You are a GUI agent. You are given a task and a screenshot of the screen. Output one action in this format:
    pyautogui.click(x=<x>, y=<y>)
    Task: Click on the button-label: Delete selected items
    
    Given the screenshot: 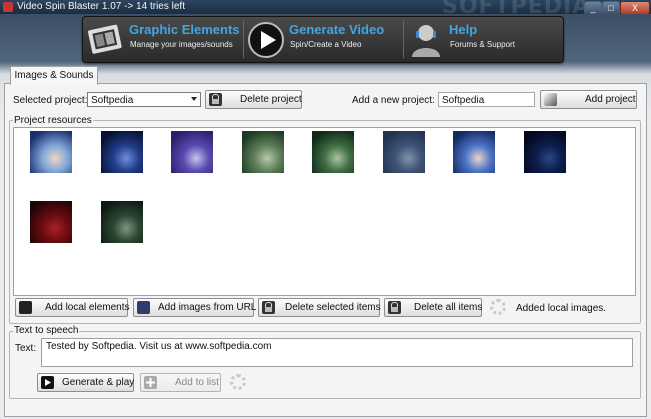 What is the action you would take?
    pyautogui.click(x=333, y=307)
    